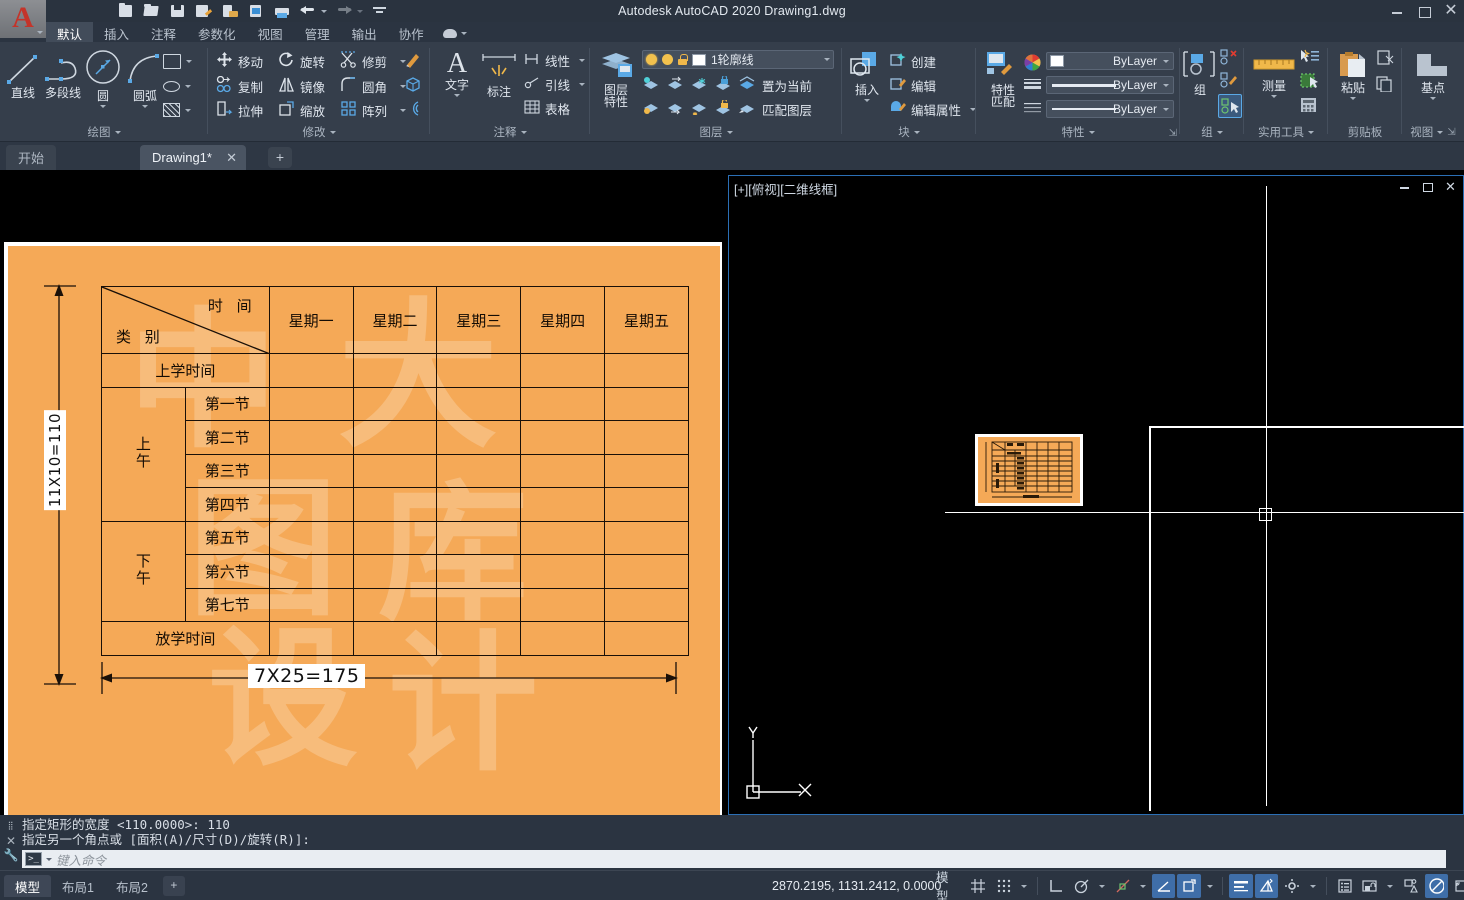 The image size is (1464, 900). I want to click on offset-button, so click(412, 110).